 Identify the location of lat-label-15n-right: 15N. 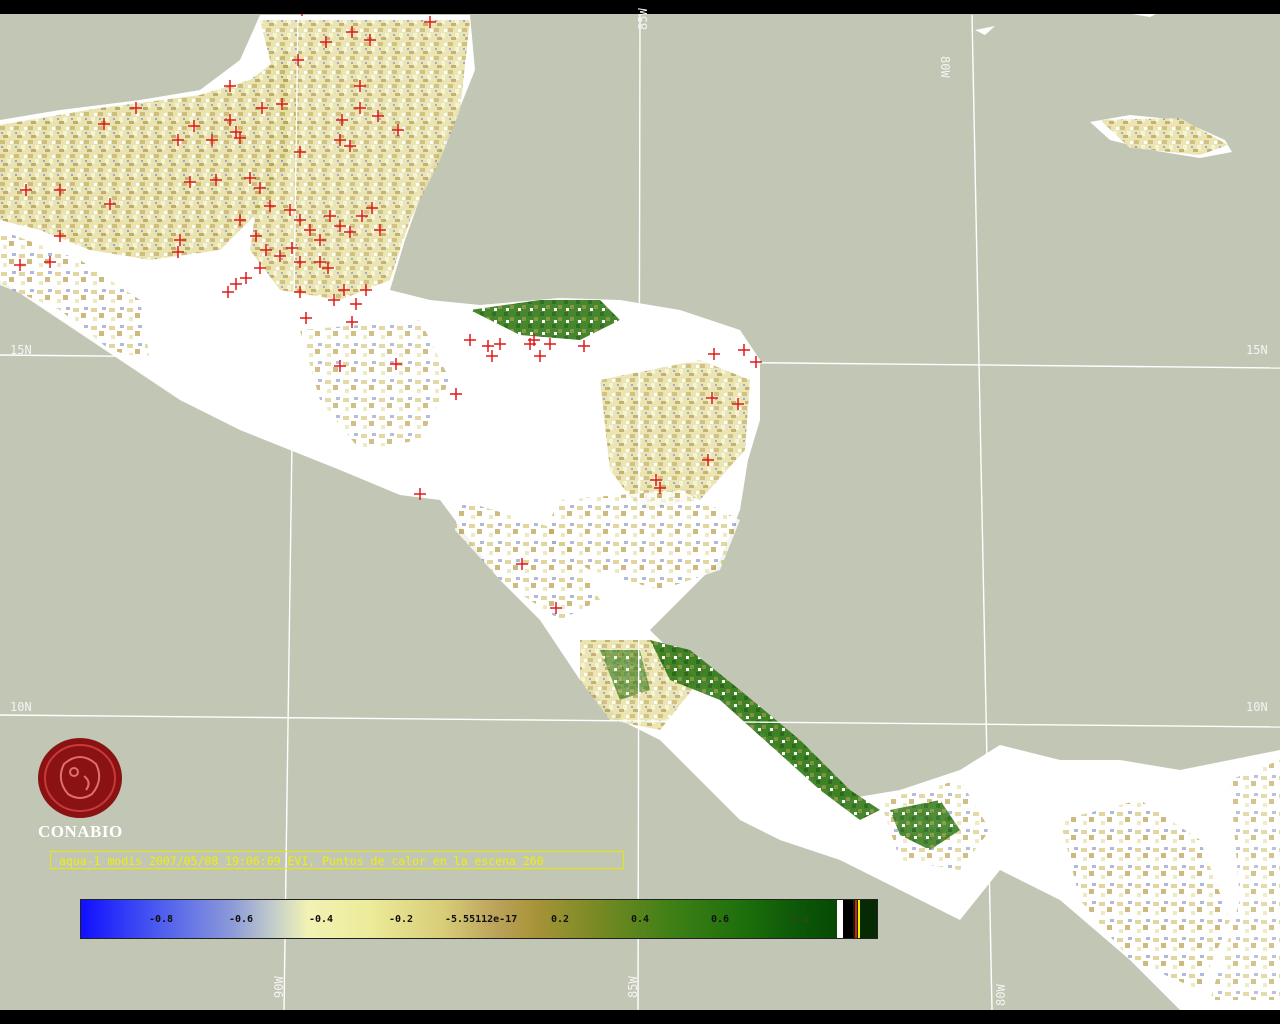
(1257, 350).